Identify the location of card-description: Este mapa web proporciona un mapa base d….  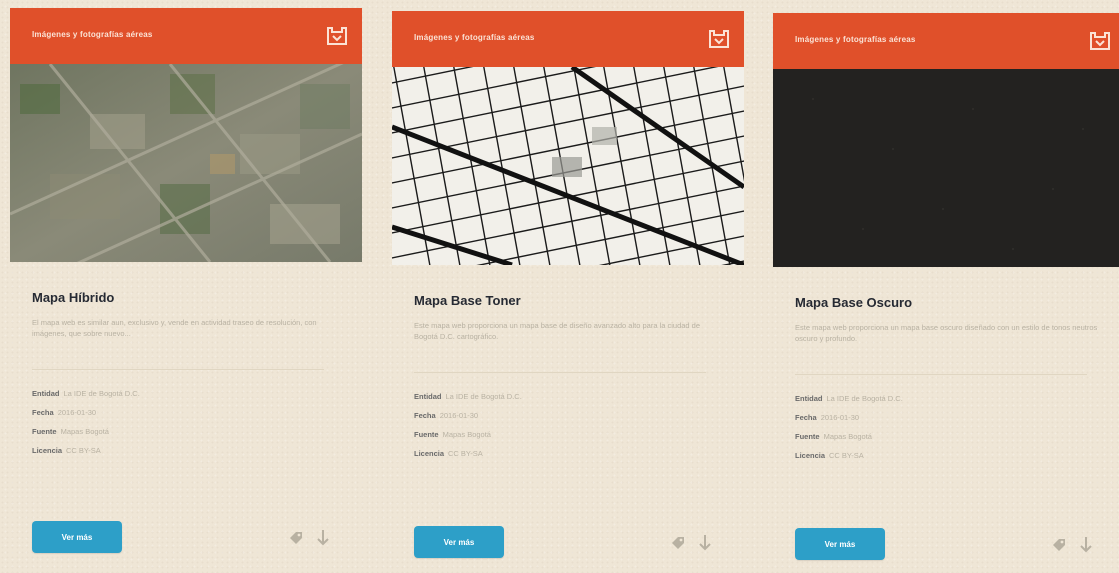
(557, 331).